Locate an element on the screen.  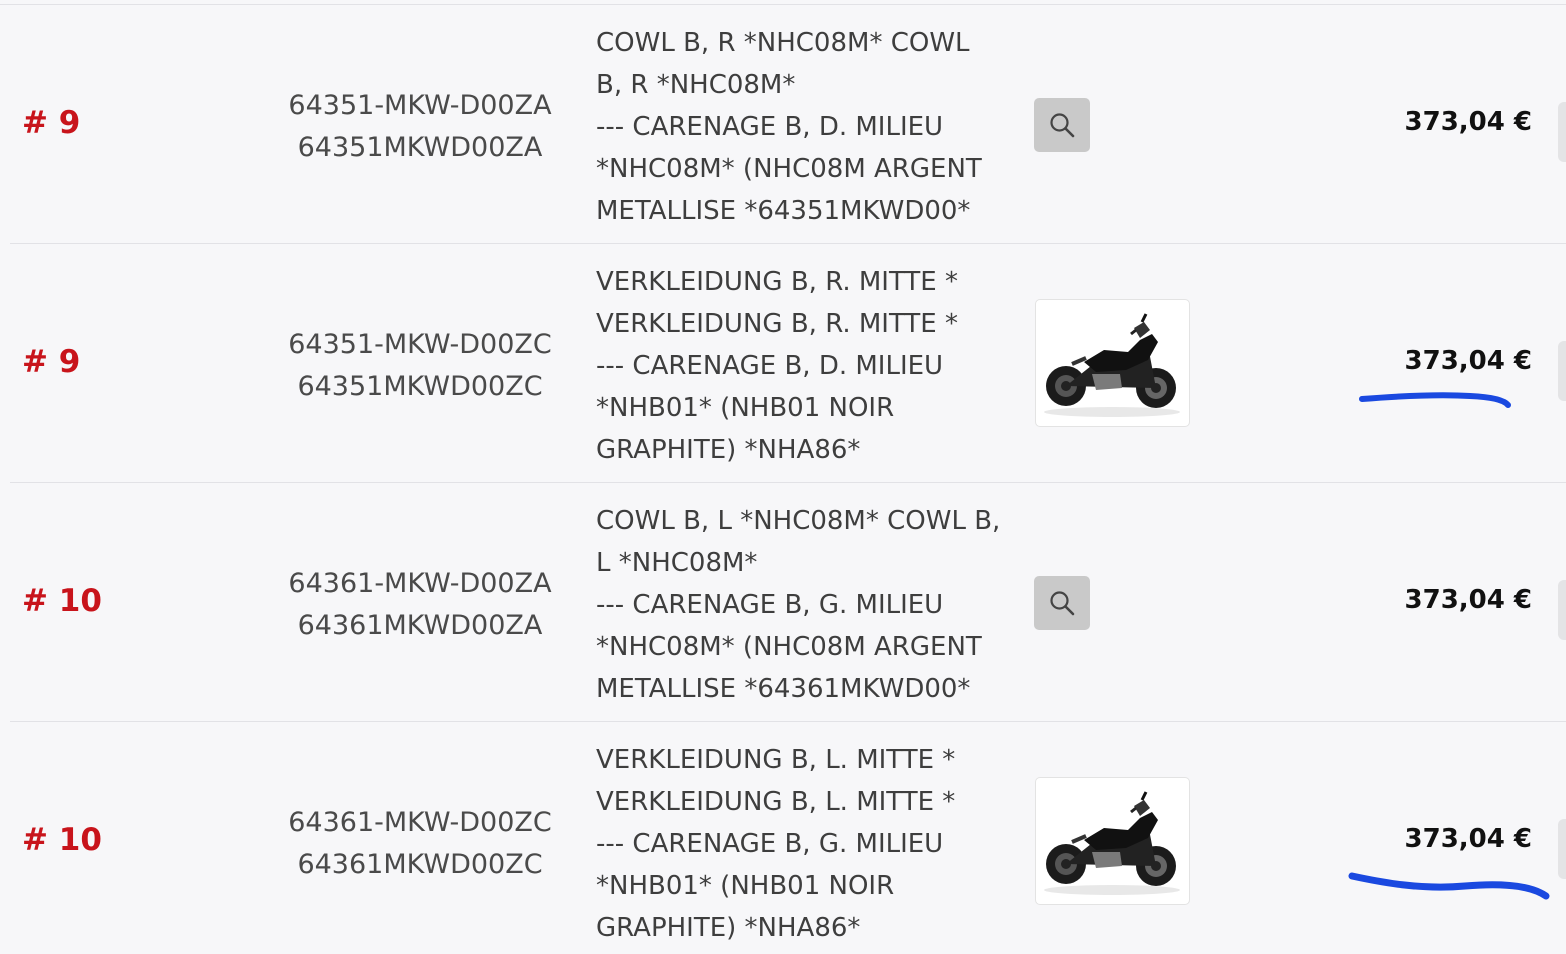
part-number-compact: 64361MKWD00ZA is located at coordinates (420, 625).